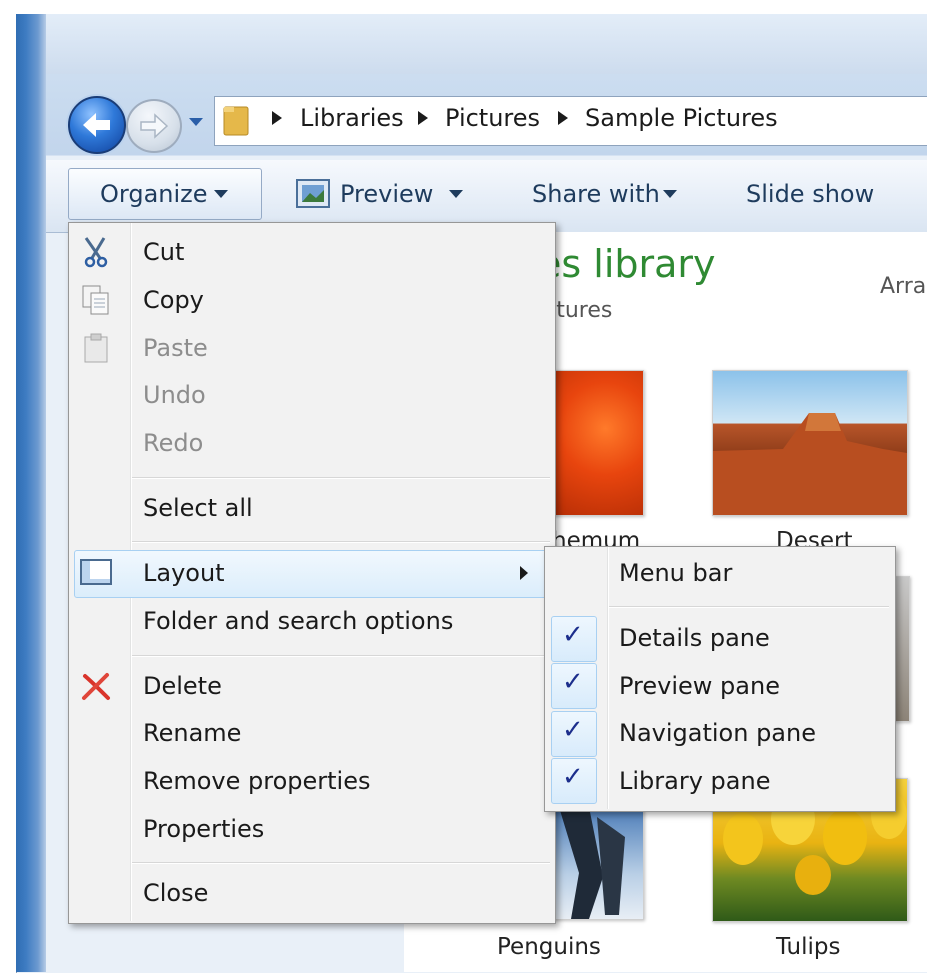  I want to click on menu-item-redo: Redo, so click(173, 443).